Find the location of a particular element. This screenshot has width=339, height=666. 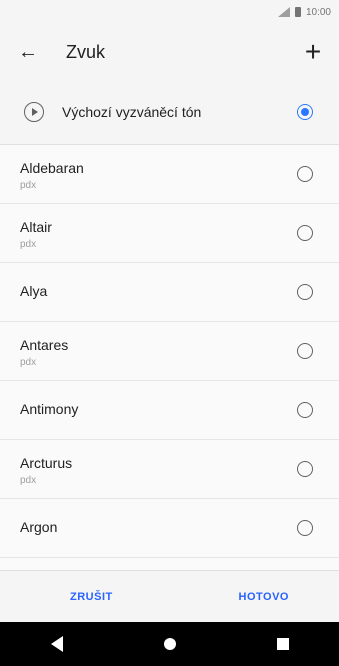

ringtone-name: Antares is located at coordinates (44, 345).